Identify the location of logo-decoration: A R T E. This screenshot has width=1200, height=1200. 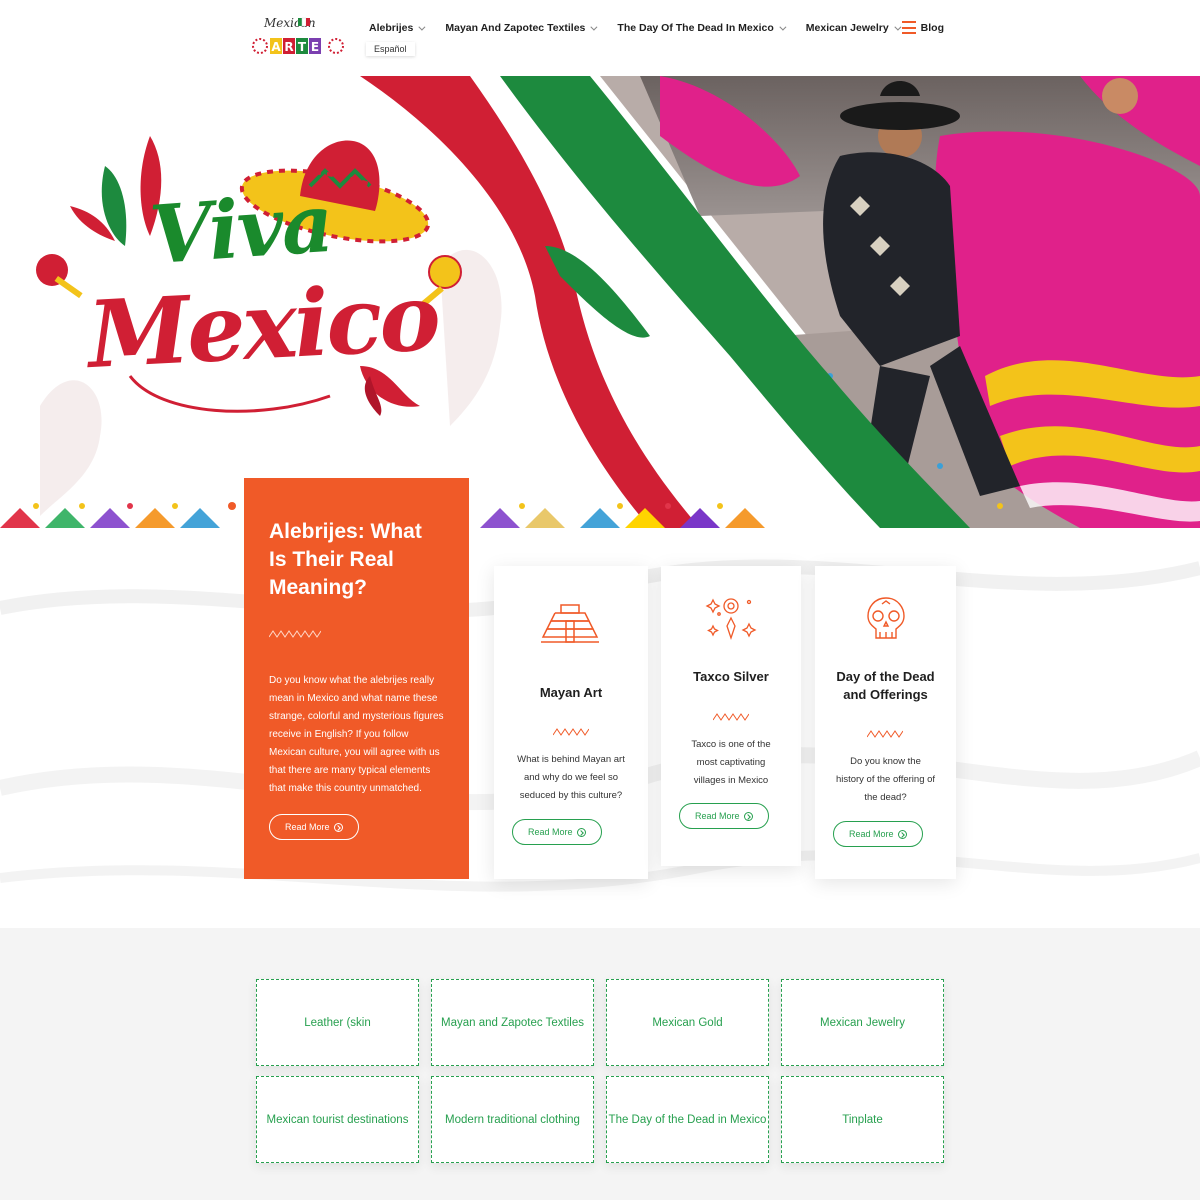
(298, 35).